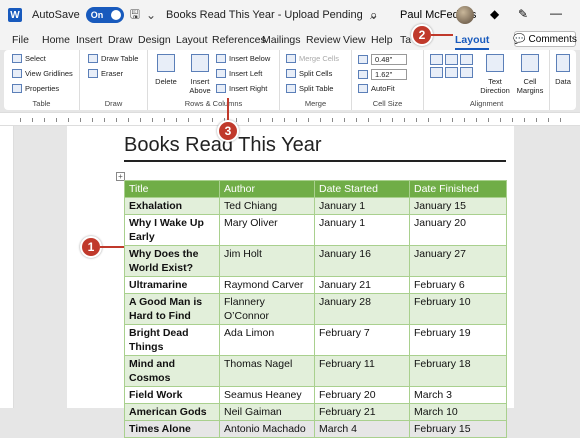  What do you see at coordinates (362, 429) in the screenshot?
I see `cell-date-started: March 4` at bounding box center [362, 429].